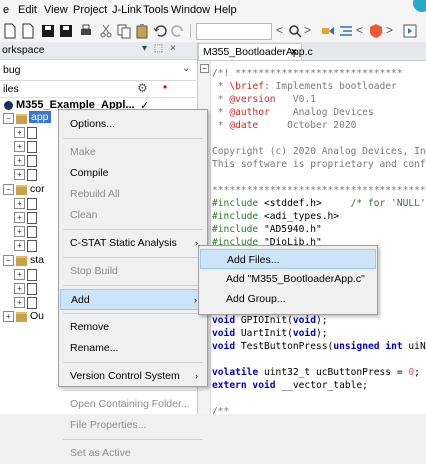 This screenshot has height=464, width=426. Describe the element at coordinates (294, 52) in the screenshot. I see `tab-close-icon: ×` at that location.